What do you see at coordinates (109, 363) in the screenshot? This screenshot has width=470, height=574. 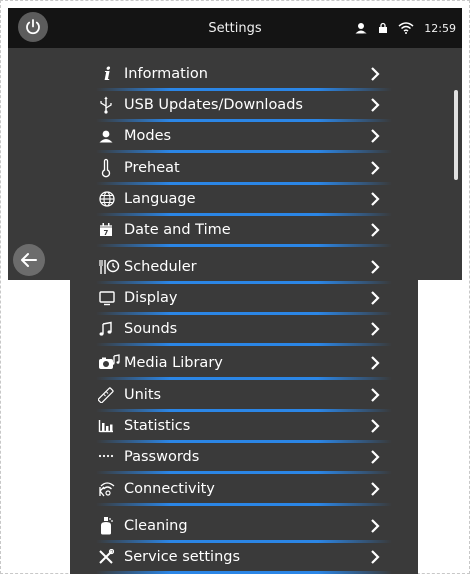 I see `media-library-icon` at bounding box center [109, 363].